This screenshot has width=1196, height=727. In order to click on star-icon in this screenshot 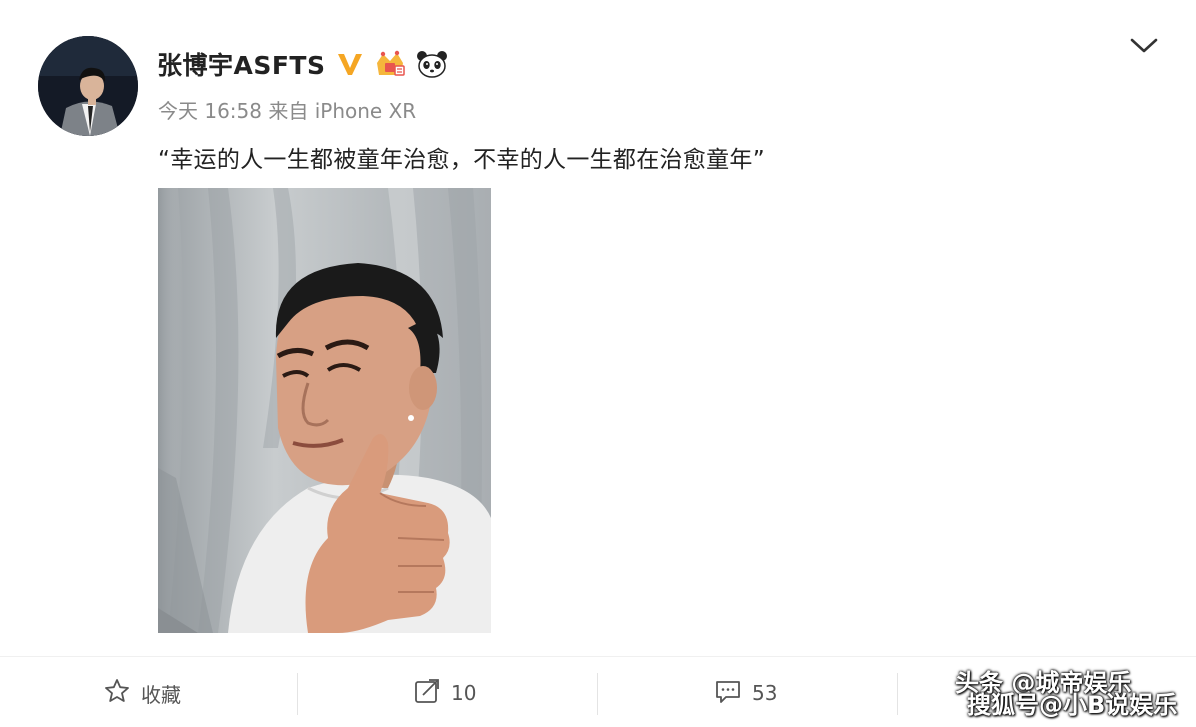, I will do `click(117, 693)`.